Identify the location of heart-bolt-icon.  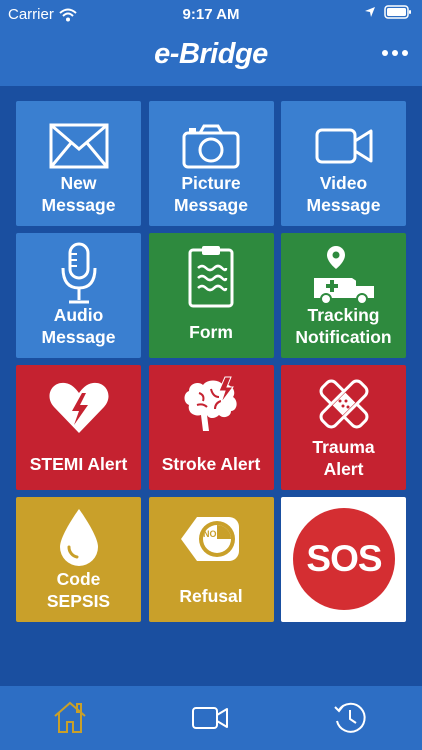
(78, 407).